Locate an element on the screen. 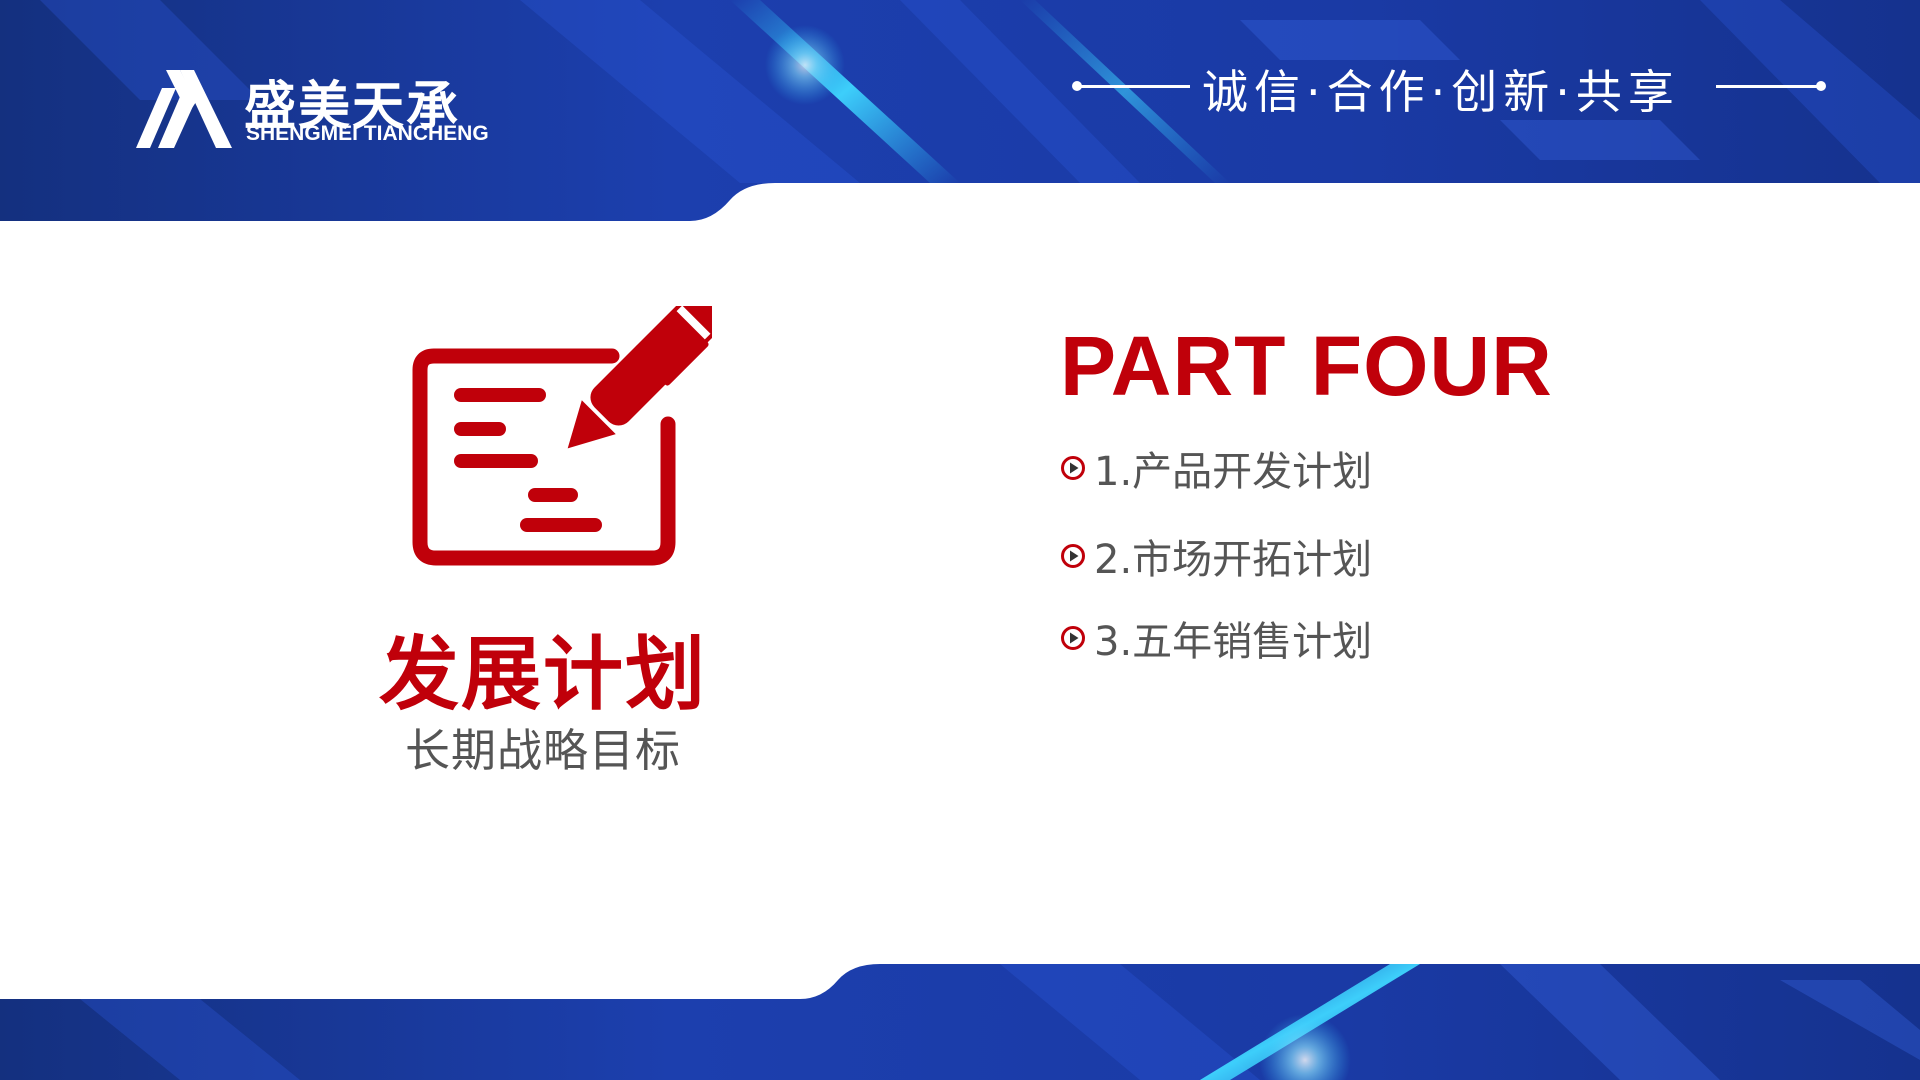 The image size is (1920, 1080). brand-name-en: SHENGMEI TIANCHENG is located at coordinates (367, 133).